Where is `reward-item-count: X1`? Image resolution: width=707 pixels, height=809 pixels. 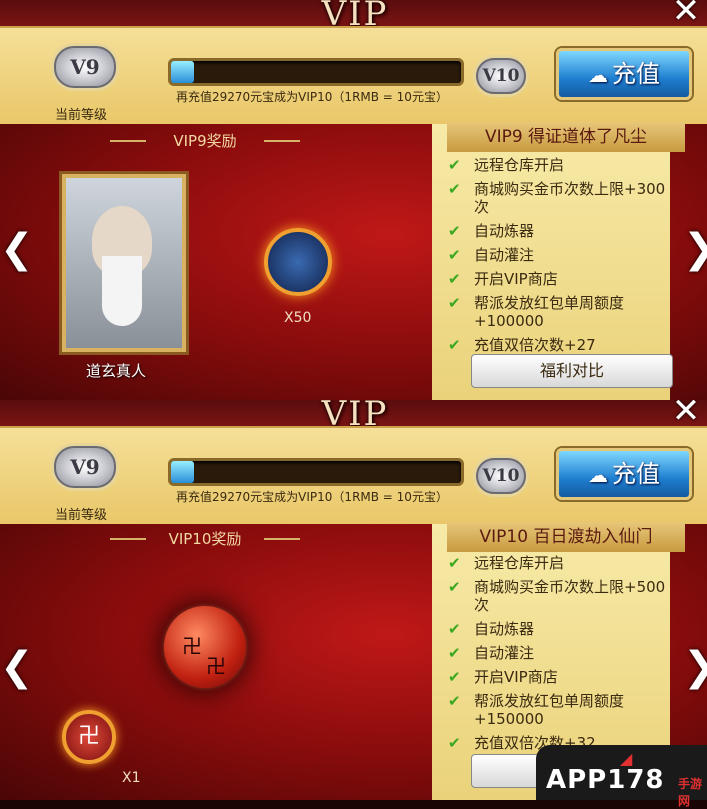
reward-item-count: X1 is located at coordinates (131, 778).